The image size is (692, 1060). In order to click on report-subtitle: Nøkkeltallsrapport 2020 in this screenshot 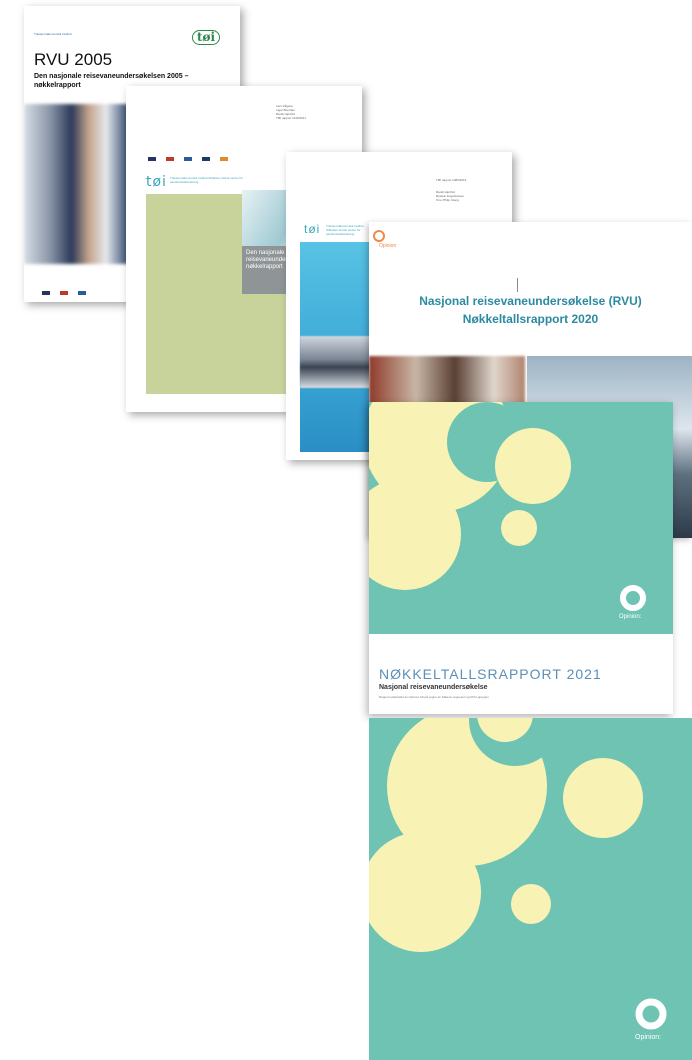, I will do `click(530, 319)`.